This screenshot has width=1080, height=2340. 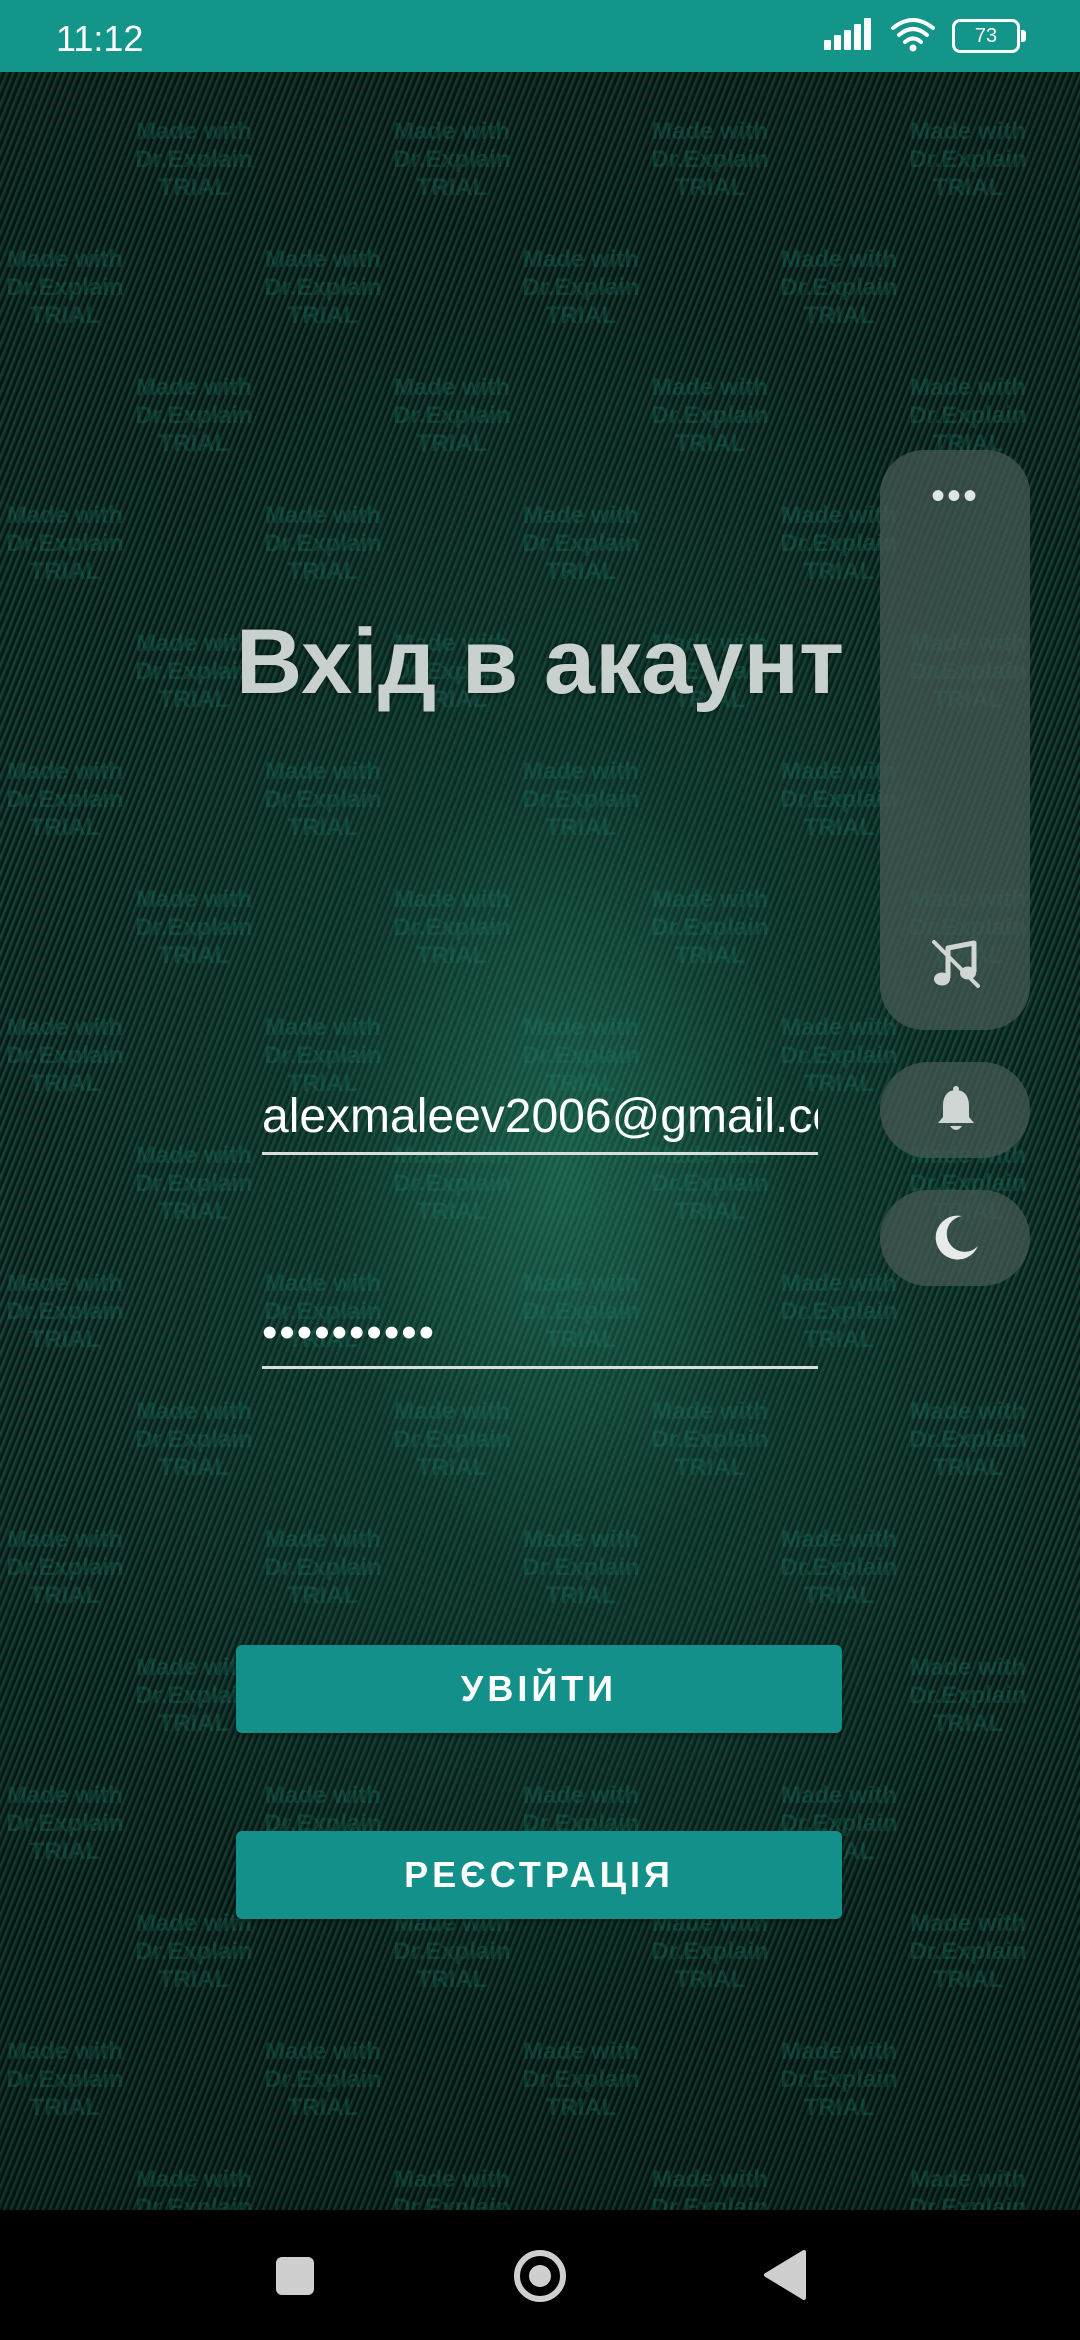 I want to click on signal-icon, so click(x=849, y=36).